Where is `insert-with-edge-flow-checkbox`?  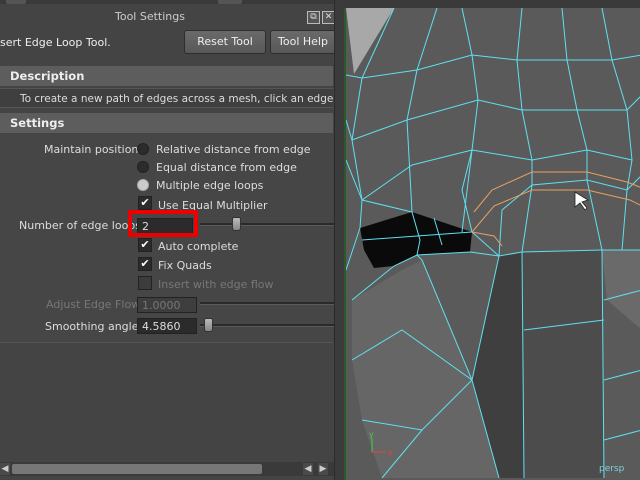 insert-with-edge-flow-checkbox is located at coordinates (145, 283).